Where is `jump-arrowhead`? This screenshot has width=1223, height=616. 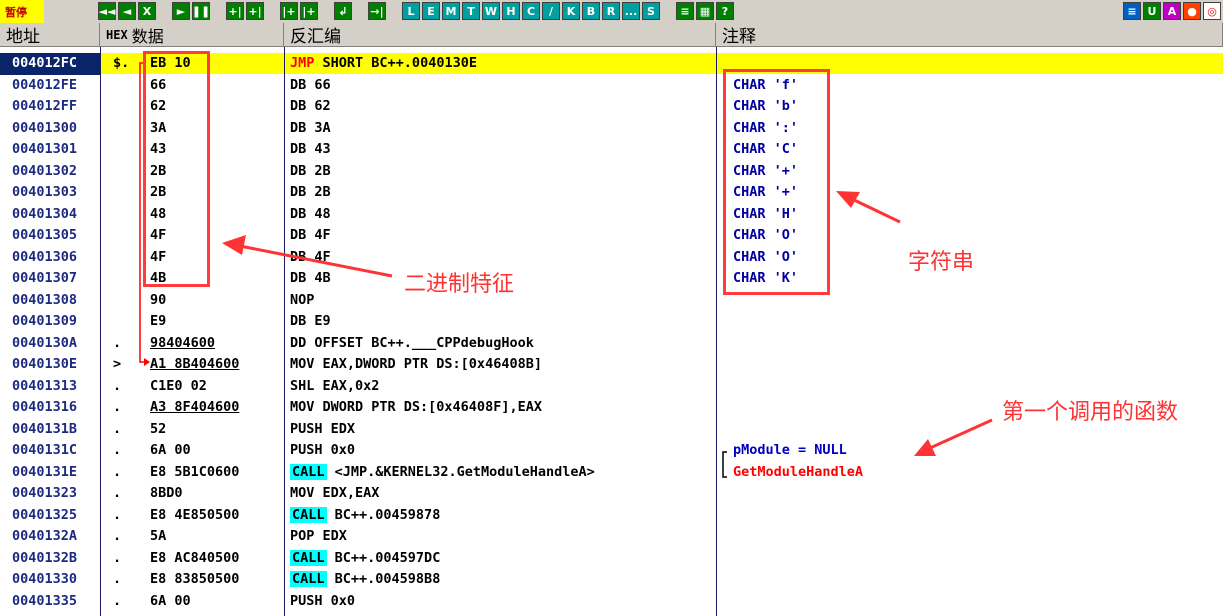 jump-arrowhead is located at coordinates (147, 362).